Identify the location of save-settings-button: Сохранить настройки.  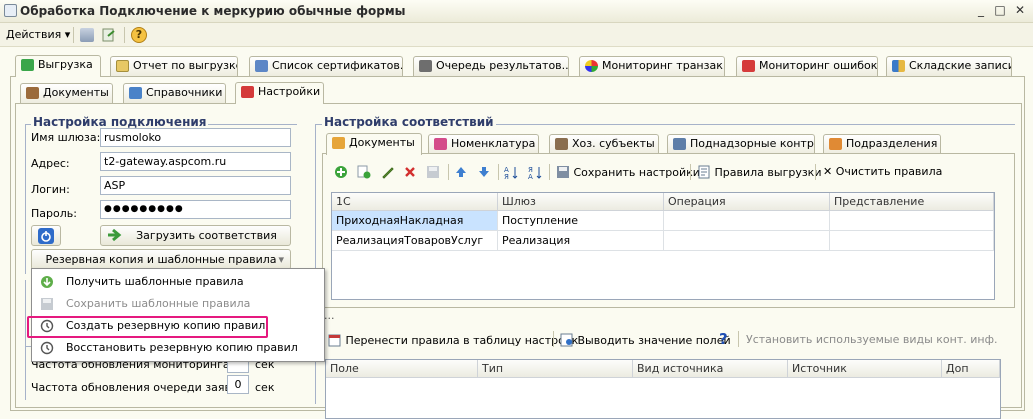
(628, 172).